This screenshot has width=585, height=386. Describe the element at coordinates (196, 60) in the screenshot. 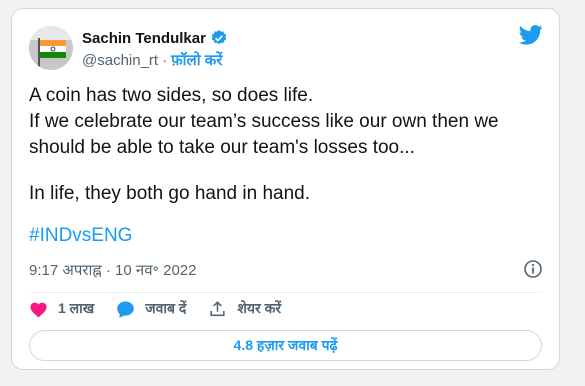

I see `follow-button: फ़ॉलो करें` at that location.